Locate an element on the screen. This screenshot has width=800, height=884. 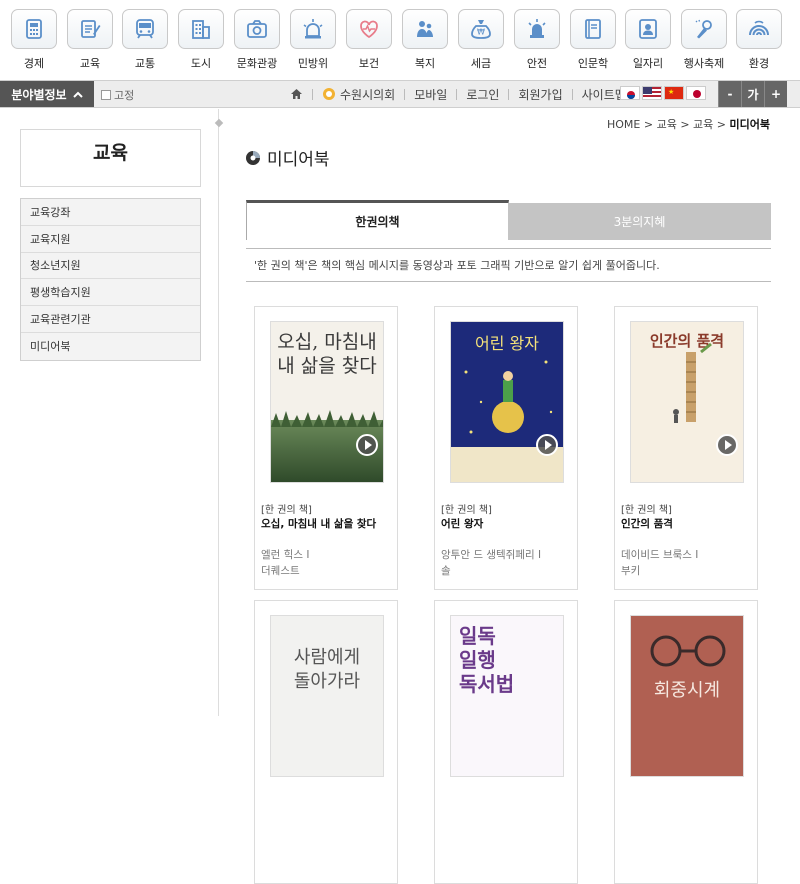
book-card: 사람에게 돌아가라 is located at coordinates (326, 742).